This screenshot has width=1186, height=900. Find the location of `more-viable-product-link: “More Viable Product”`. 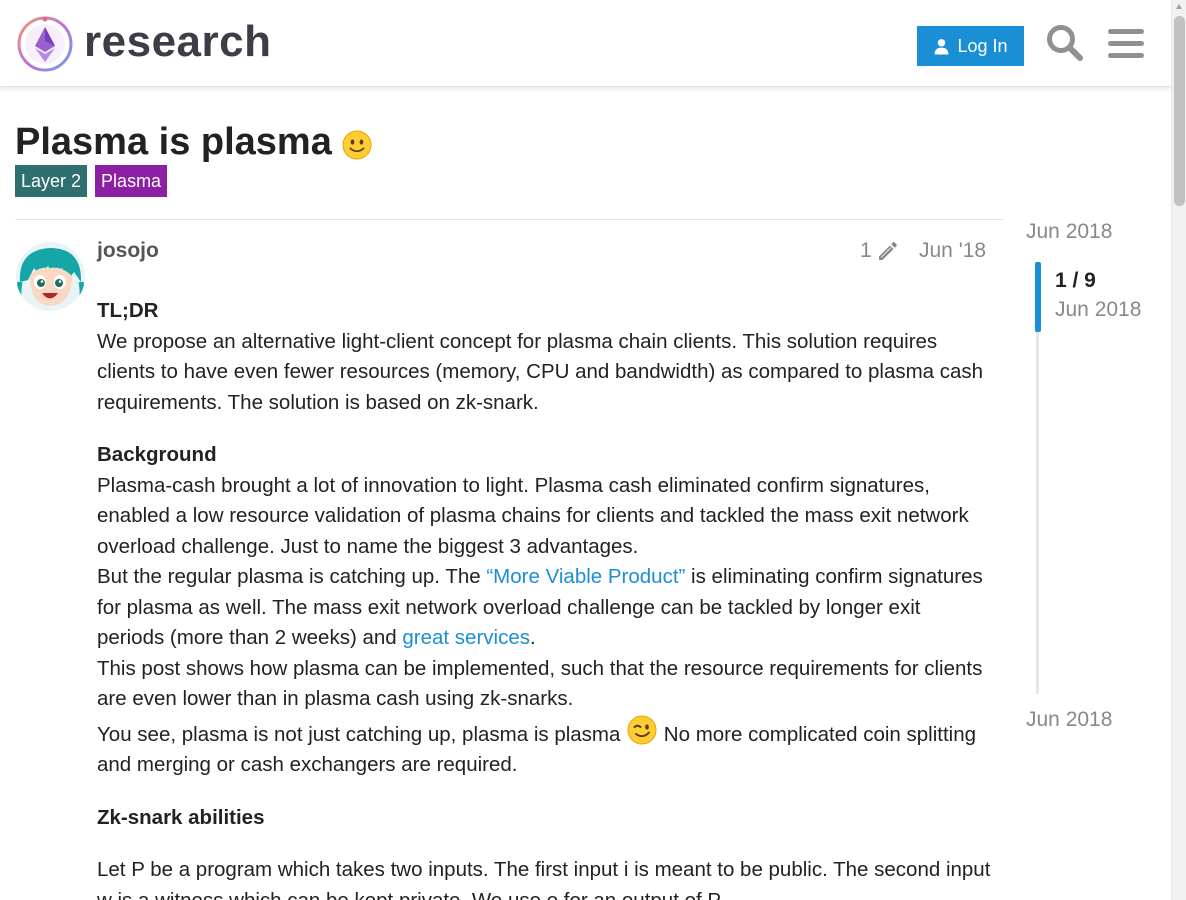

more-viable-product-link: “More Viable Product” is located at coordinates (585, 576).